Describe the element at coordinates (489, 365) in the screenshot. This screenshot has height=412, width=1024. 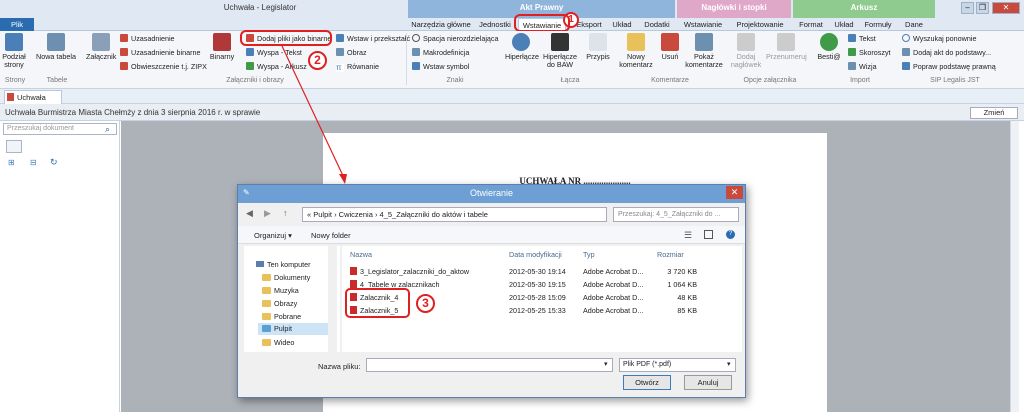
I see `filename-input` at that location.